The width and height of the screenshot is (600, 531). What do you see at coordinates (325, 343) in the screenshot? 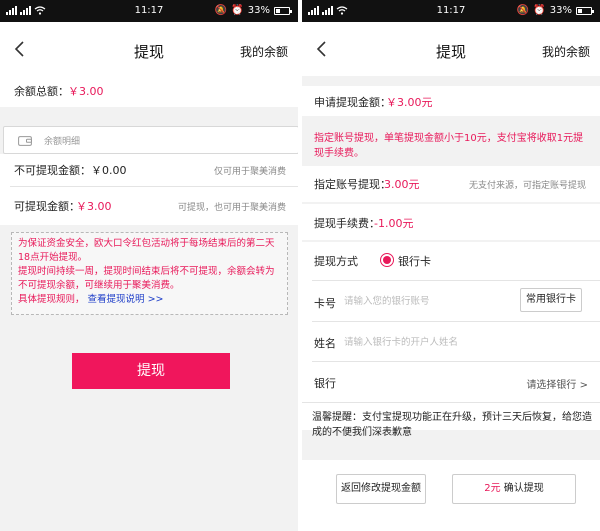
I see `name-label: 姓名` at bounding box center [325, 343].